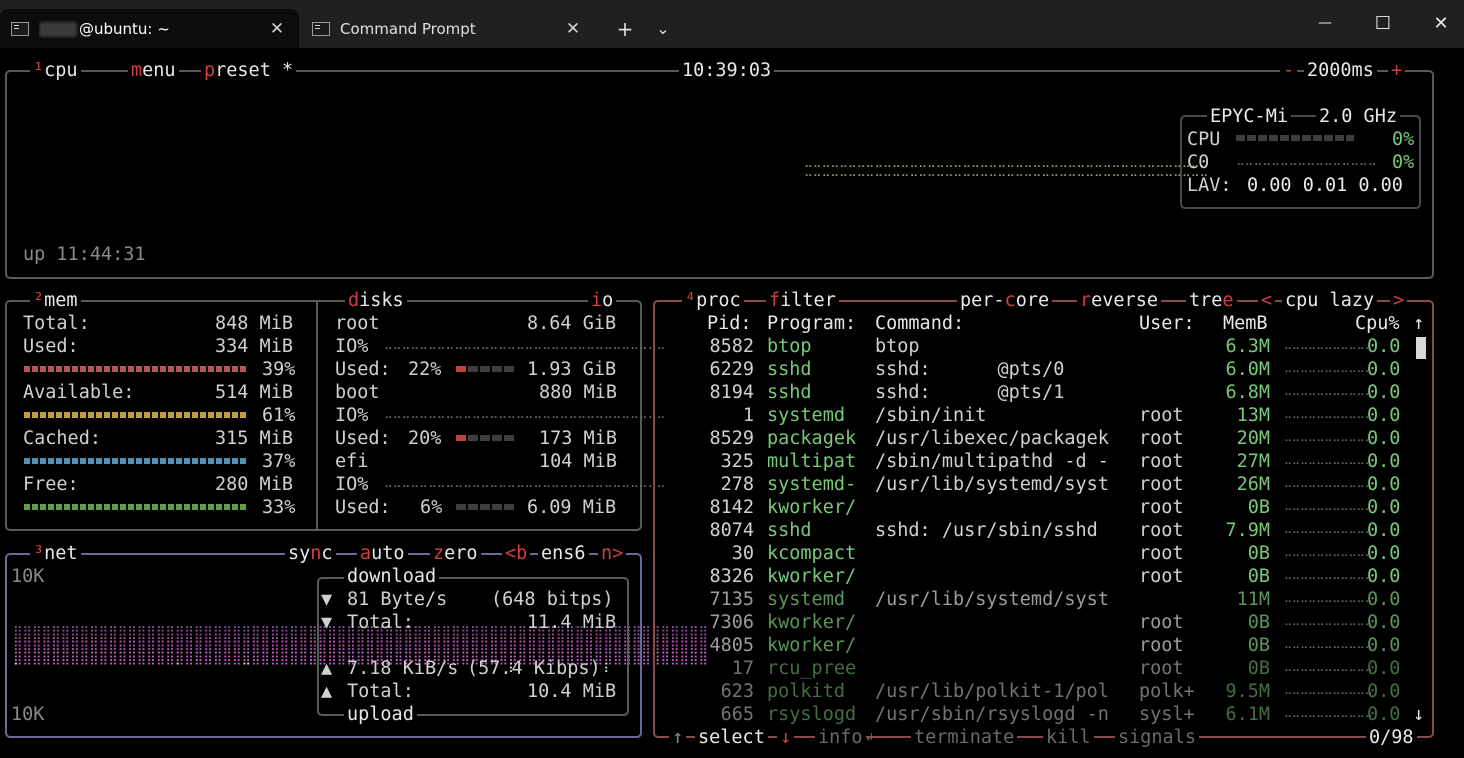  Describe the element at coordinates (572, 507) in the screenshot. I see `disk-used-value: 6.09 MiB` at that location.